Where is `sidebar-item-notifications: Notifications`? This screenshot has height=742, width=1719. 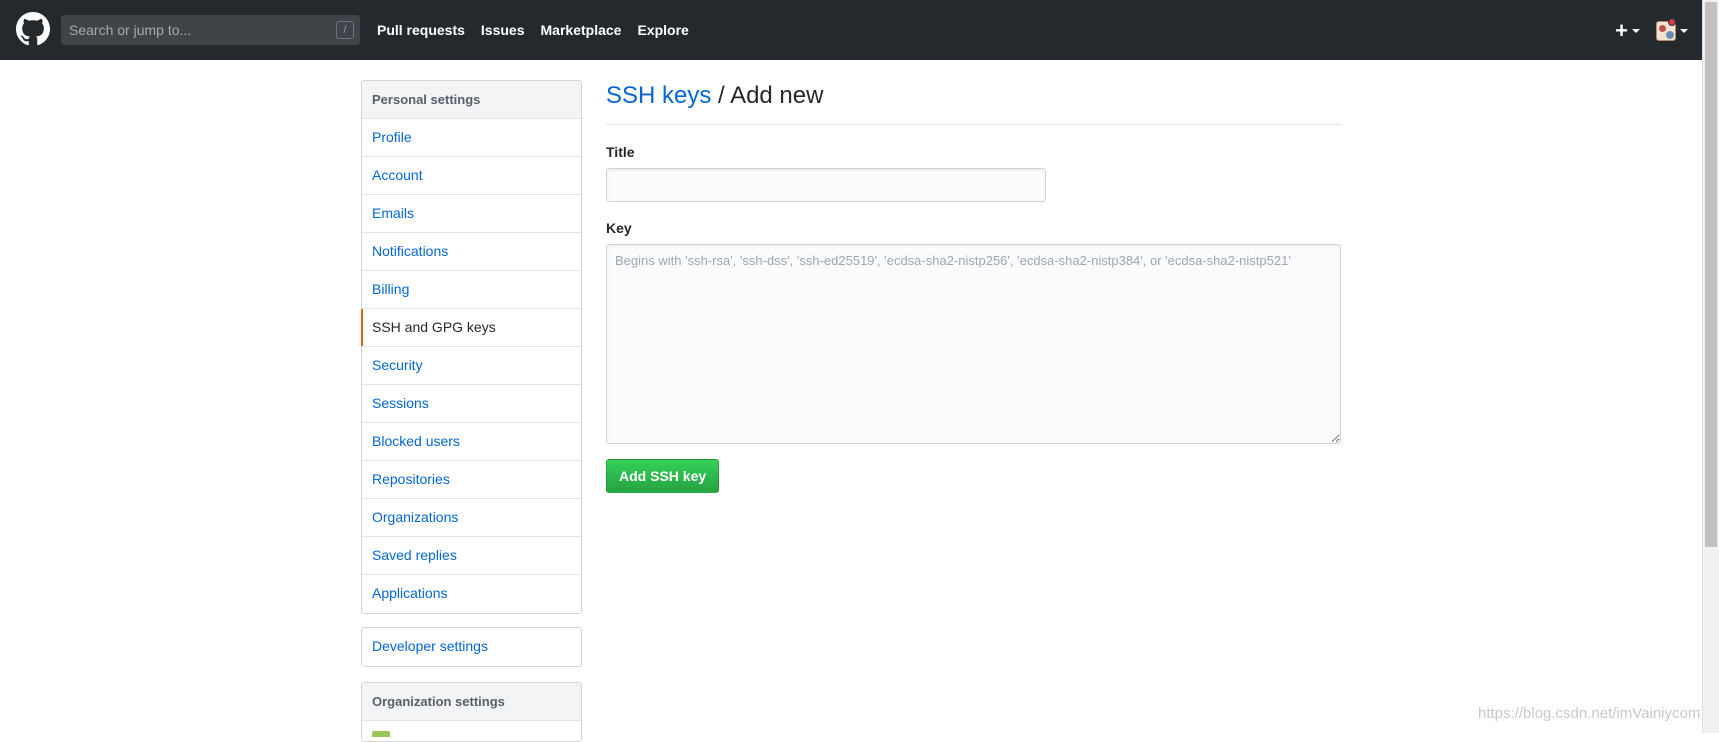 sidebar-item-notifications: Notifications is located at coordinates (471, 252).